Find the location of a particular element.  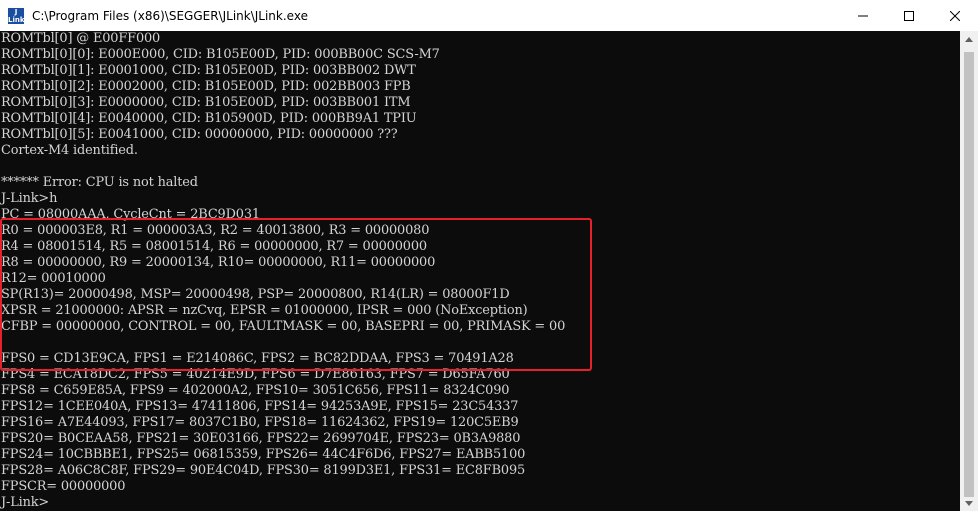

console-line: R12= 00010000 is located at coordinates (53, 278).